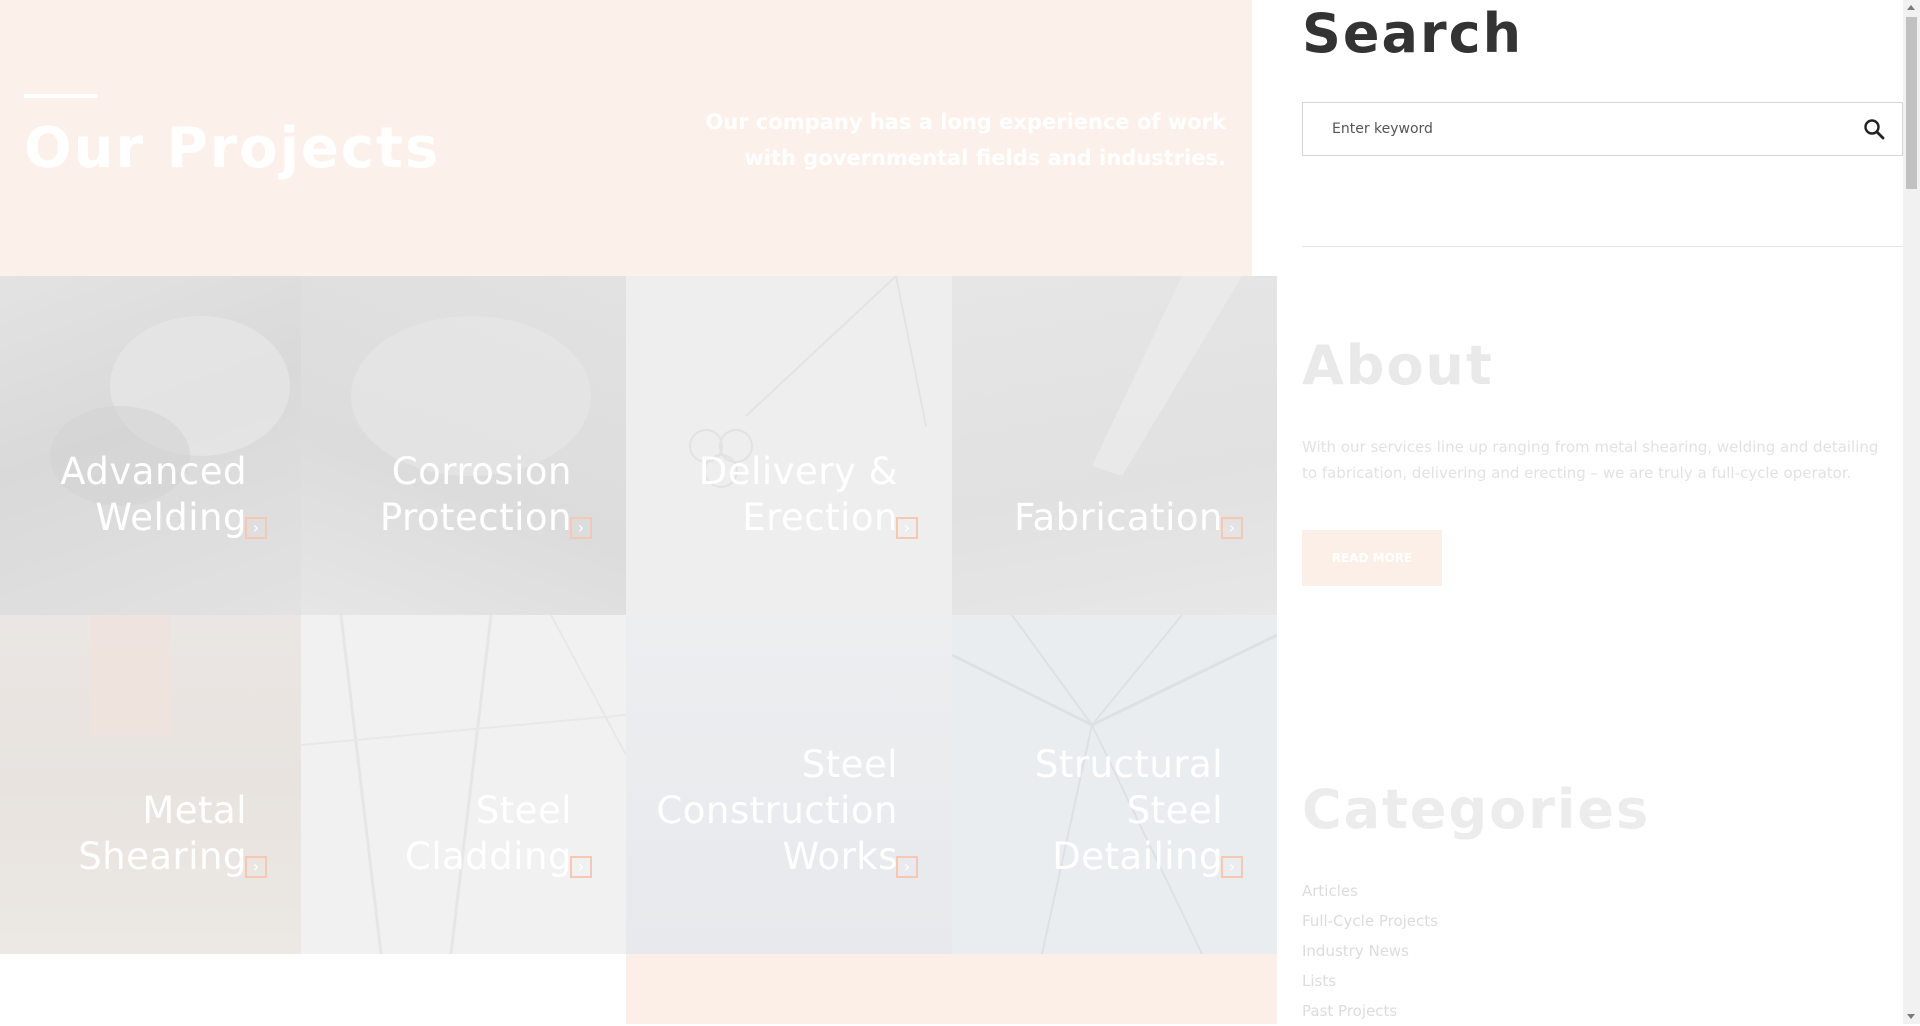  I want to click on scrollbar-thumb, so click(1911, 103).